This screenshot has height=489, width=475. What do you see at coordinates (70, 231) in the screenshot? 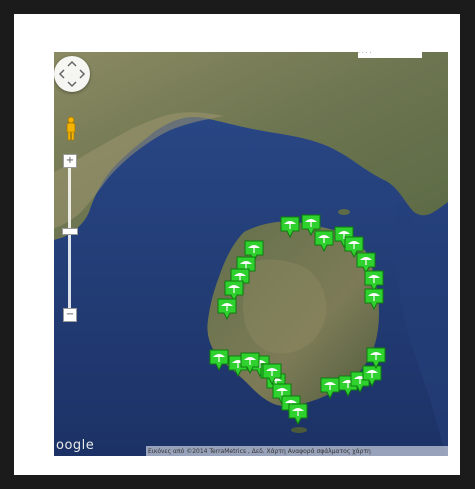
I see `zoom-slider-handle` at bounding box center [70, 231].